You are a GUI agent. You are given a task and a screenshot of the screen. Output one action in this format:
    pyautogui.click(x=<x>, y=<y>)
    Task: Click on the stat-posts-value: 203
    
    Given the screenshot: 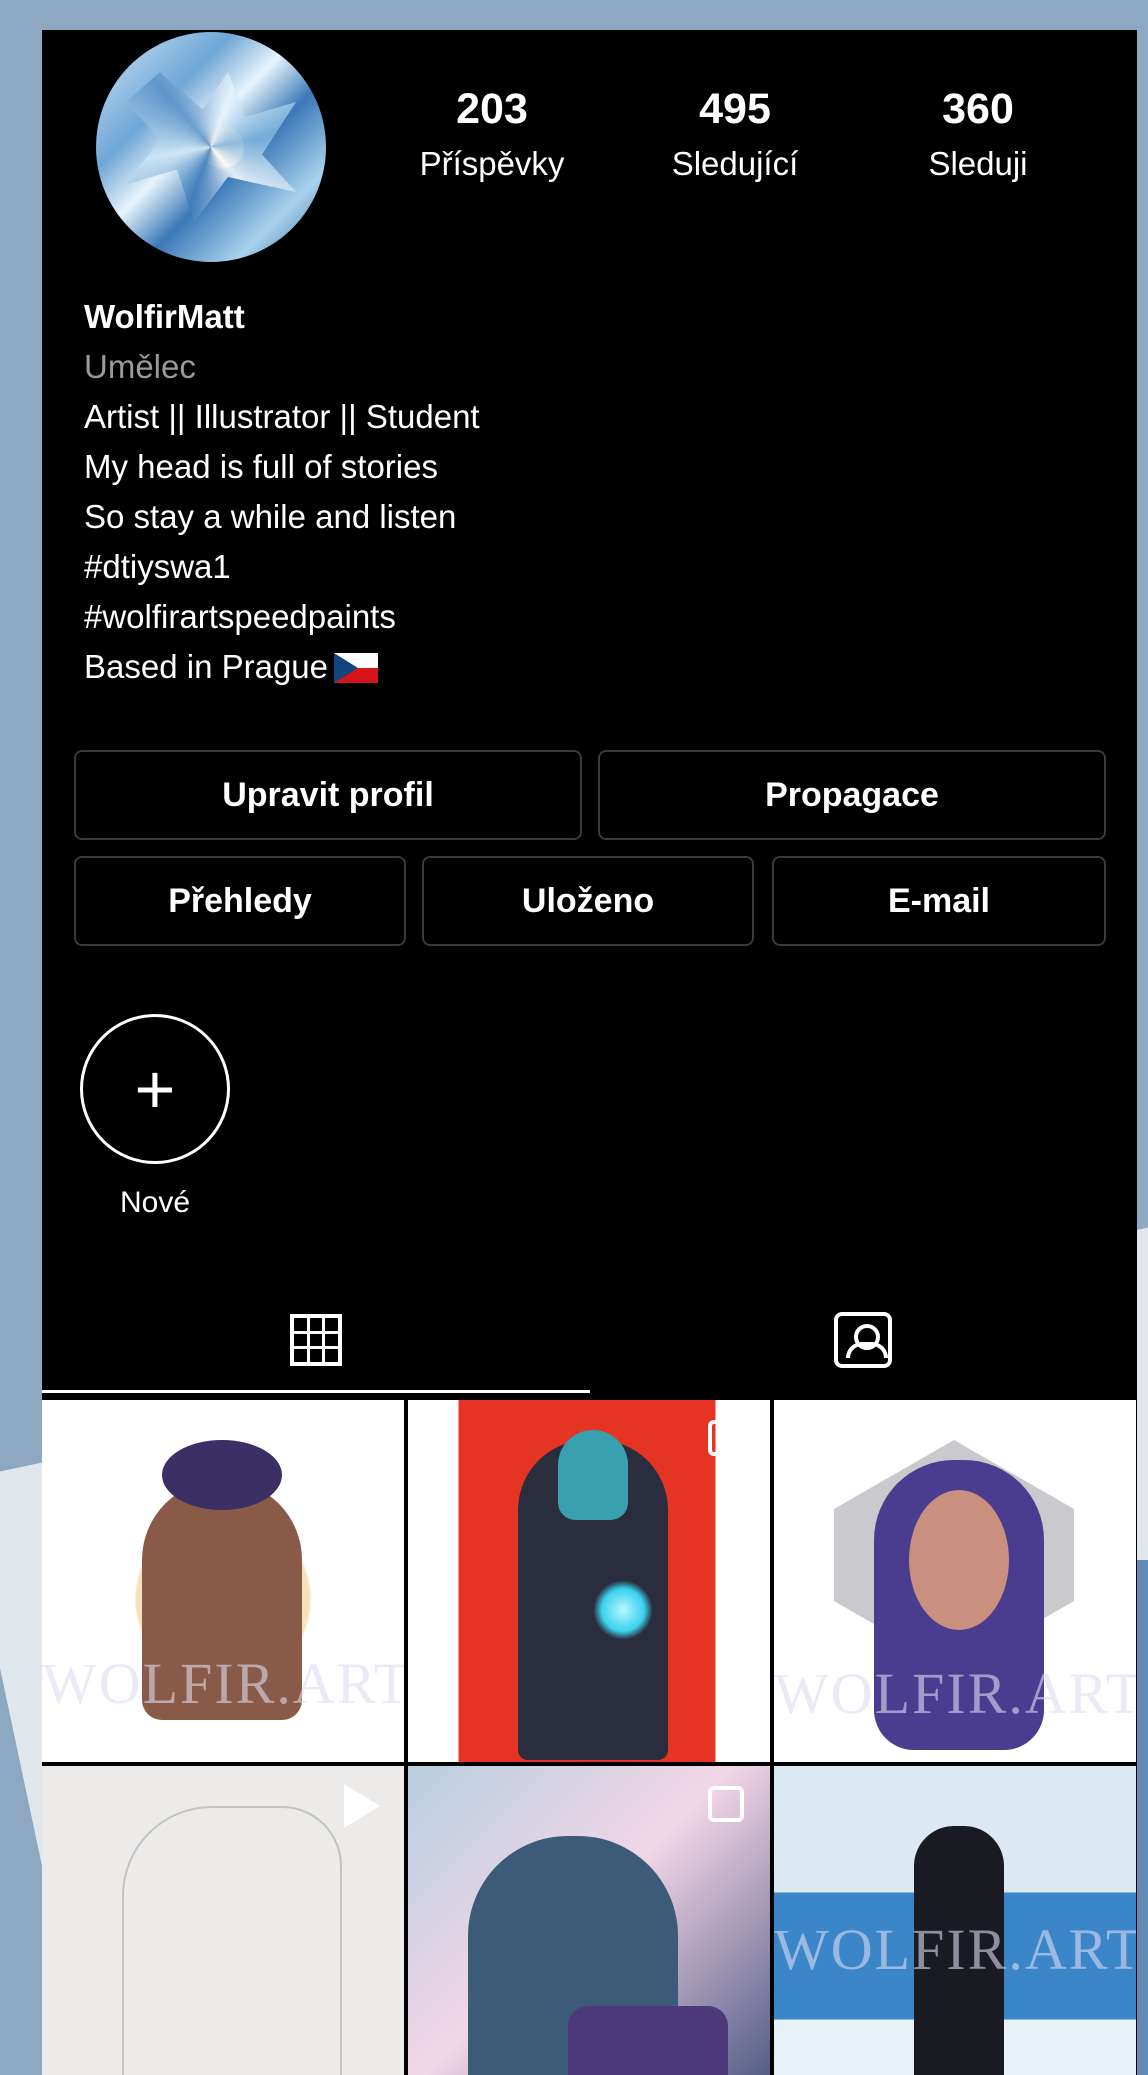 What is the action you would take?
    pyautogui.click(x=492, y=109)
    